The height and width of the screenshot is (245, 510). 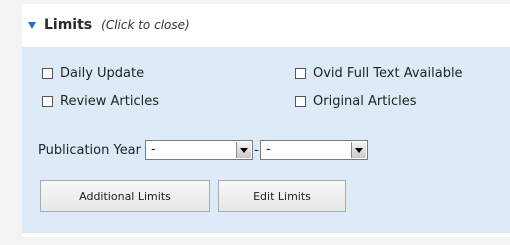 I want to click on review-articles-checkbox: Review Articles, so click(x=100, y=101).